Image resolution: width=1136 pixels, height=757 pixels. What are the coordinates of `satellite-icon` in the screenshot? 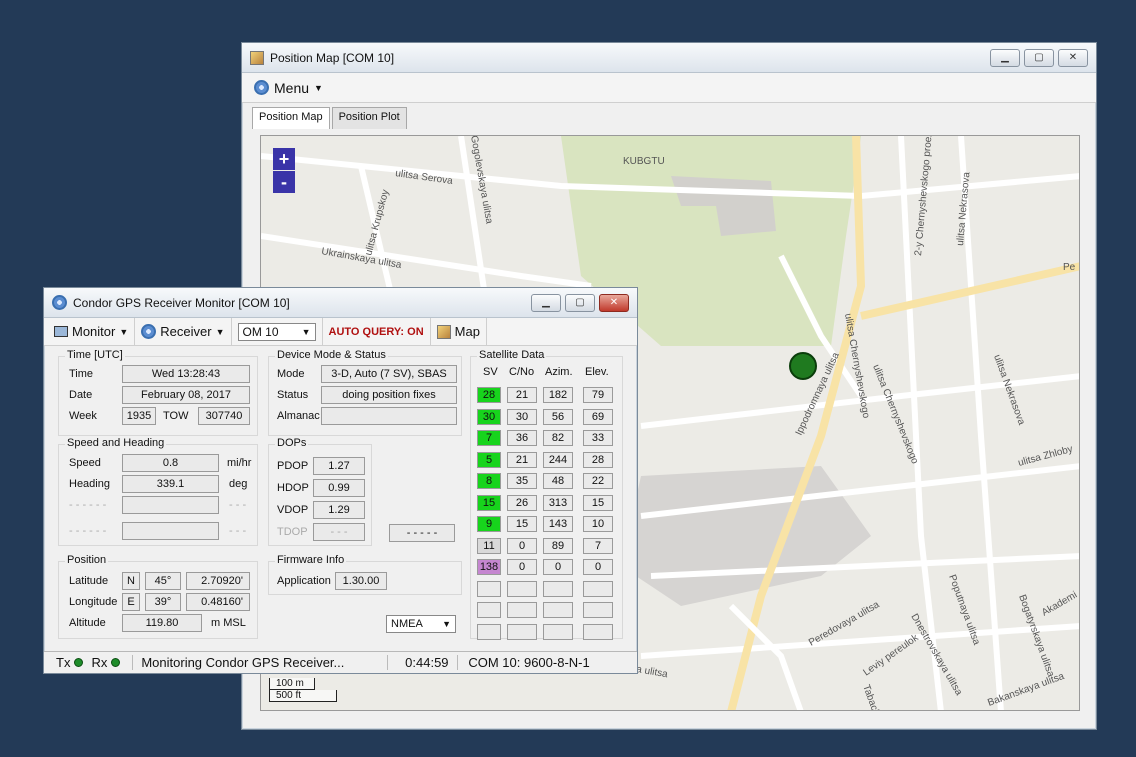 It's located at (261, 87).